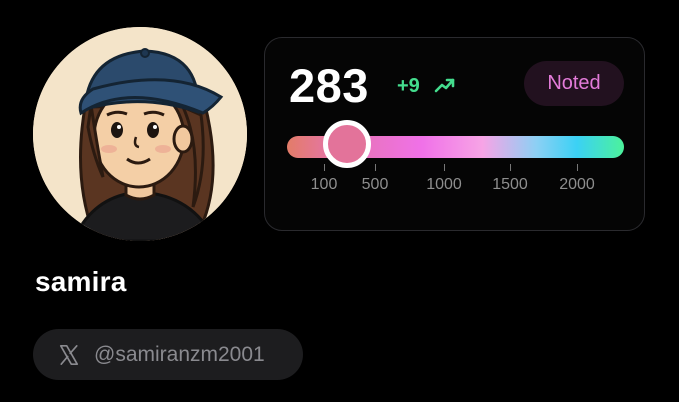 The width and height of the screenshot is (679, 402). Describe the element at coordinates (179, 354) in the screenshot. I see `handle-text: @samiranzm2001` at that location.